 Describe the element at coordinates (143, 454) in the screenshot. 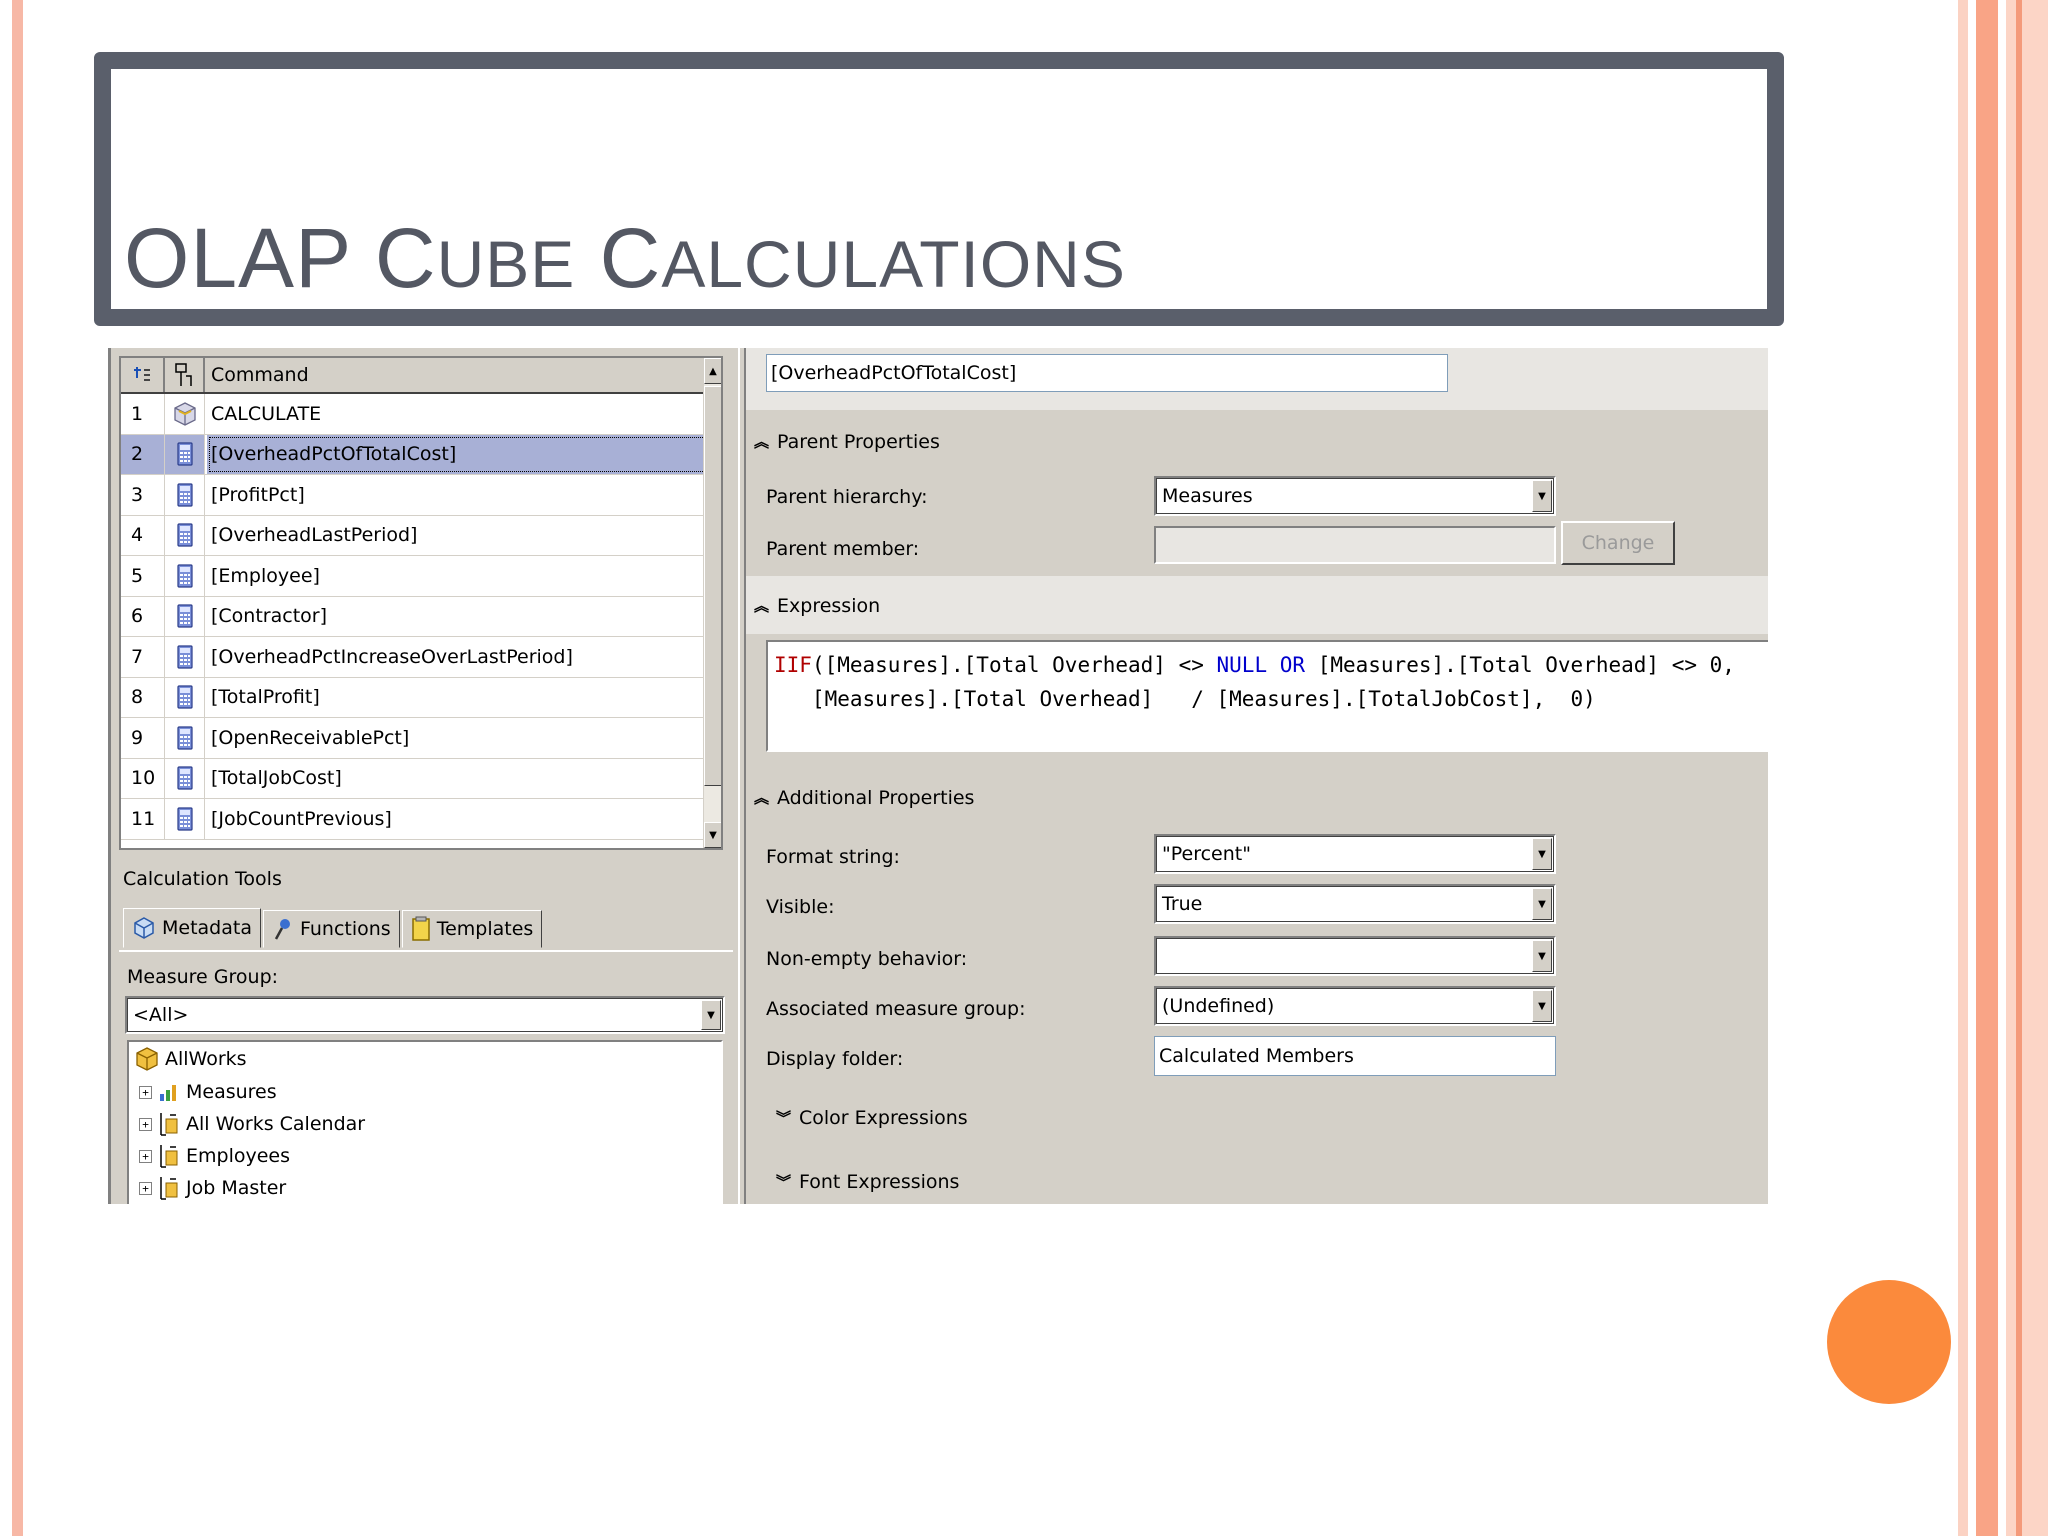

I see `row-number: 2` at that location.